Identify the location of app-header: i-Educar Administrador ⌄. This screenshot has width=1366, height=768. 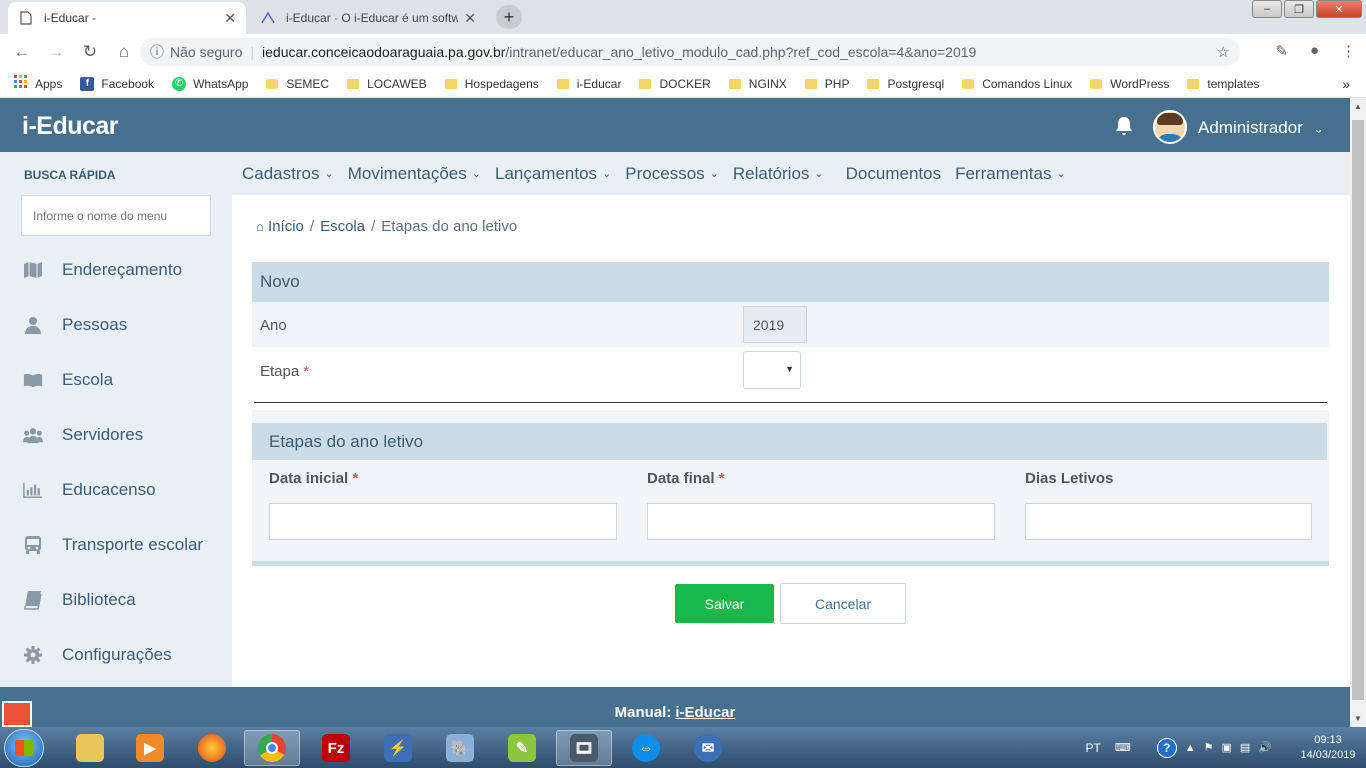
(675, 125).